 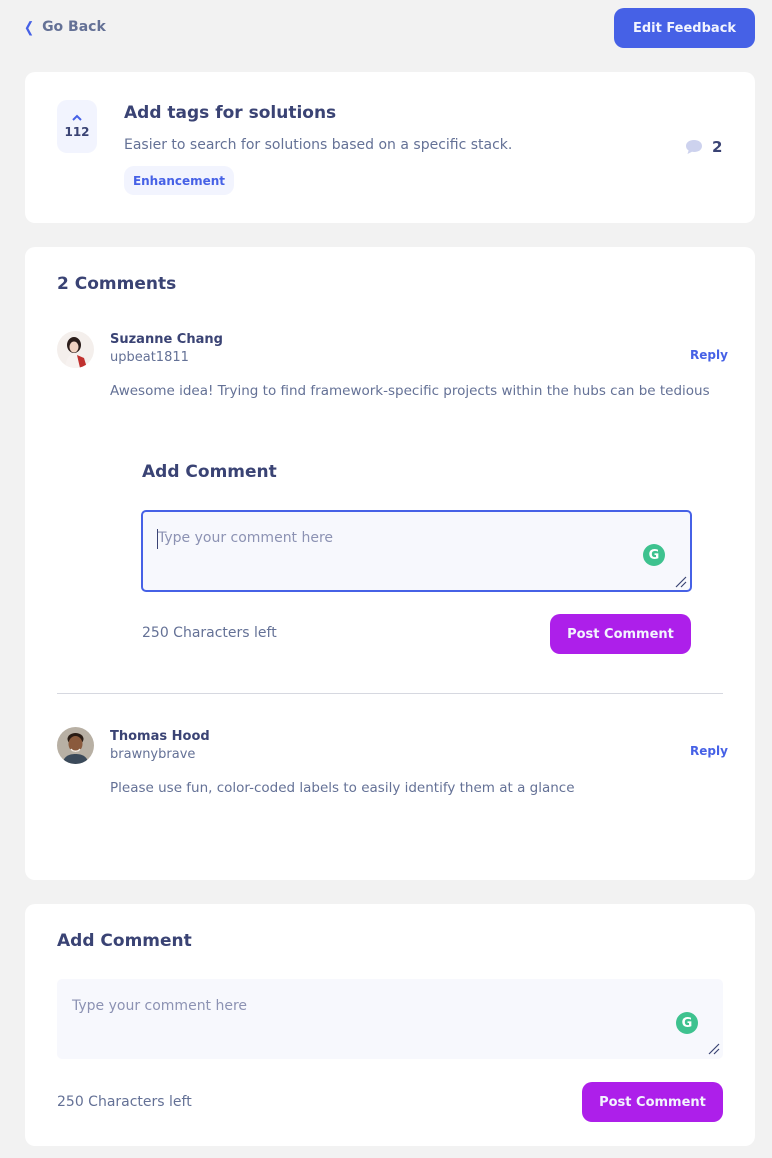 I want to click on reply-textarea: Type your comment here G, so click(x=416, y=551).